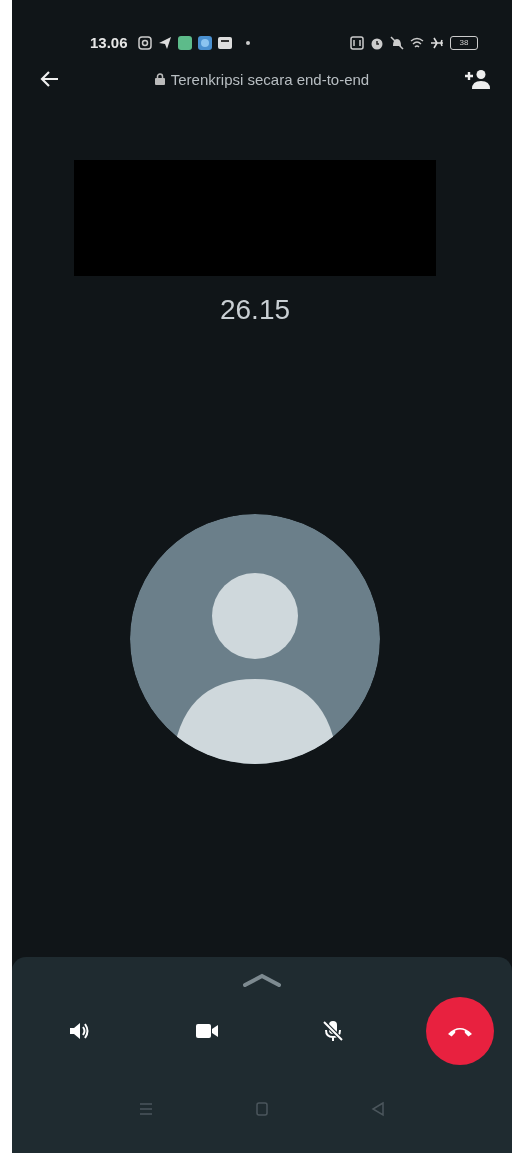 The width and height of the screenshot is (522, 1153). What do you see at coordinates (270, 79) in the screenshot?
I see `encryption-note: Terenkripsi secara end-to-end` at bounding box center [270, 79].